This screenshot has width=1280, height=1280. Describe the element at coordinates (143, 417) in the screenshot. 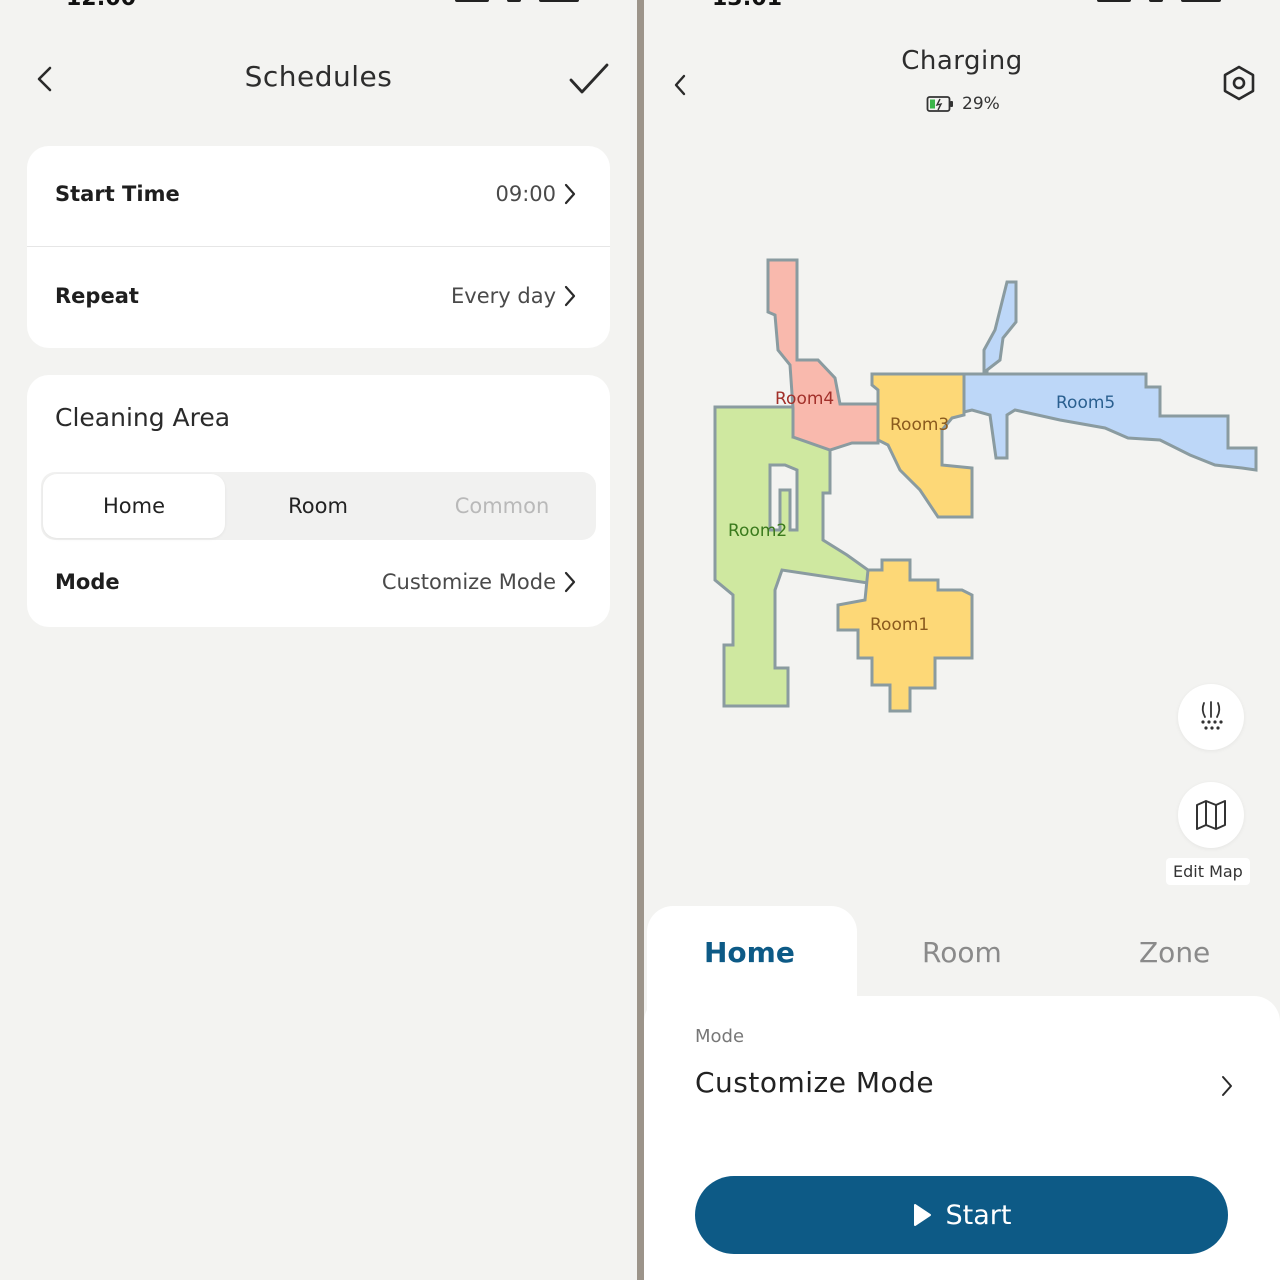

I see `cleaning-area-title: Cleaning Area` at that location.